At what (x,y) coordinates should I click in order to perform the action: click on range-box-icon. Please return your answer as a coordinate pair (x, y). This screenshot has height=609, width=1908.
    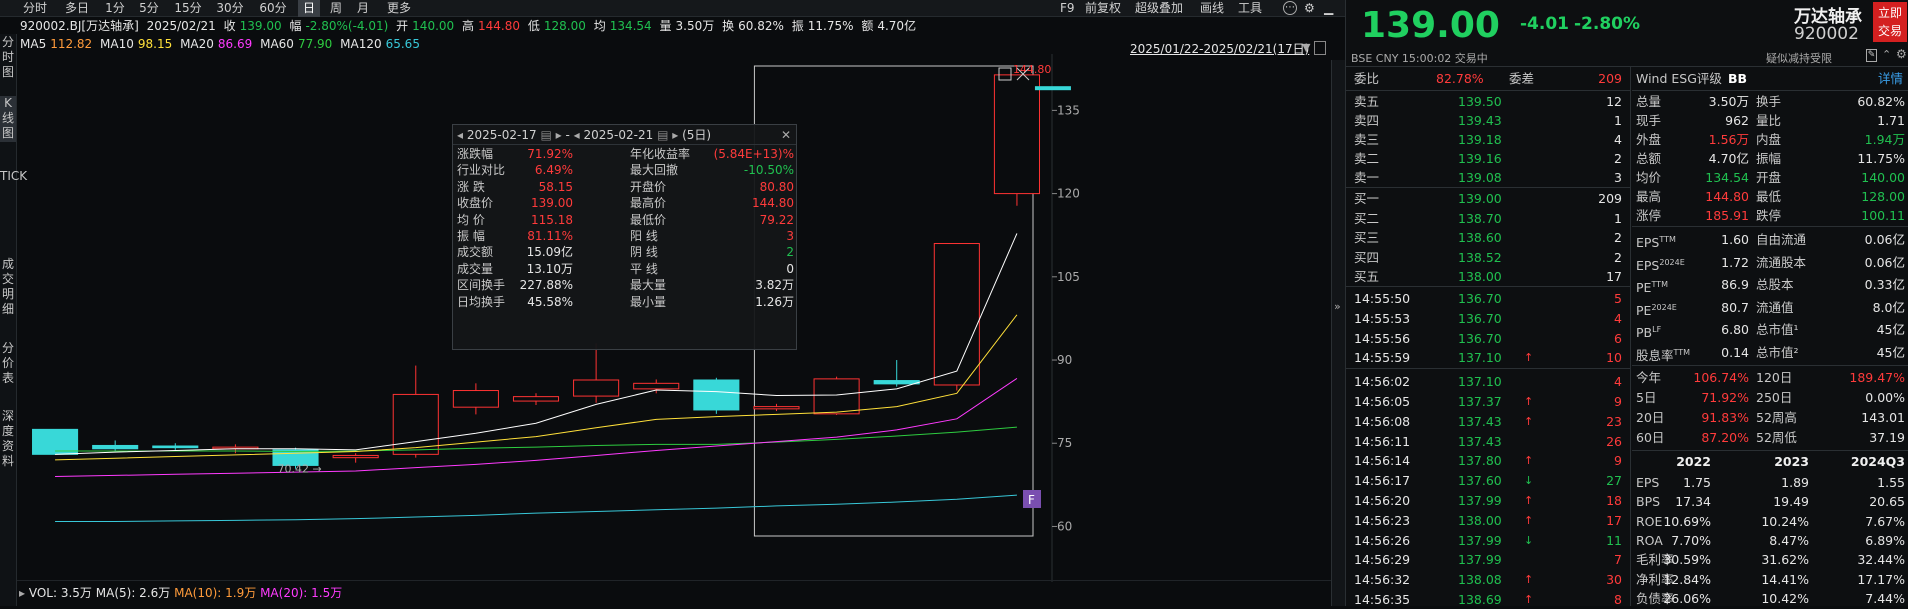
    Looking at the image, I should click on (1320, 48).